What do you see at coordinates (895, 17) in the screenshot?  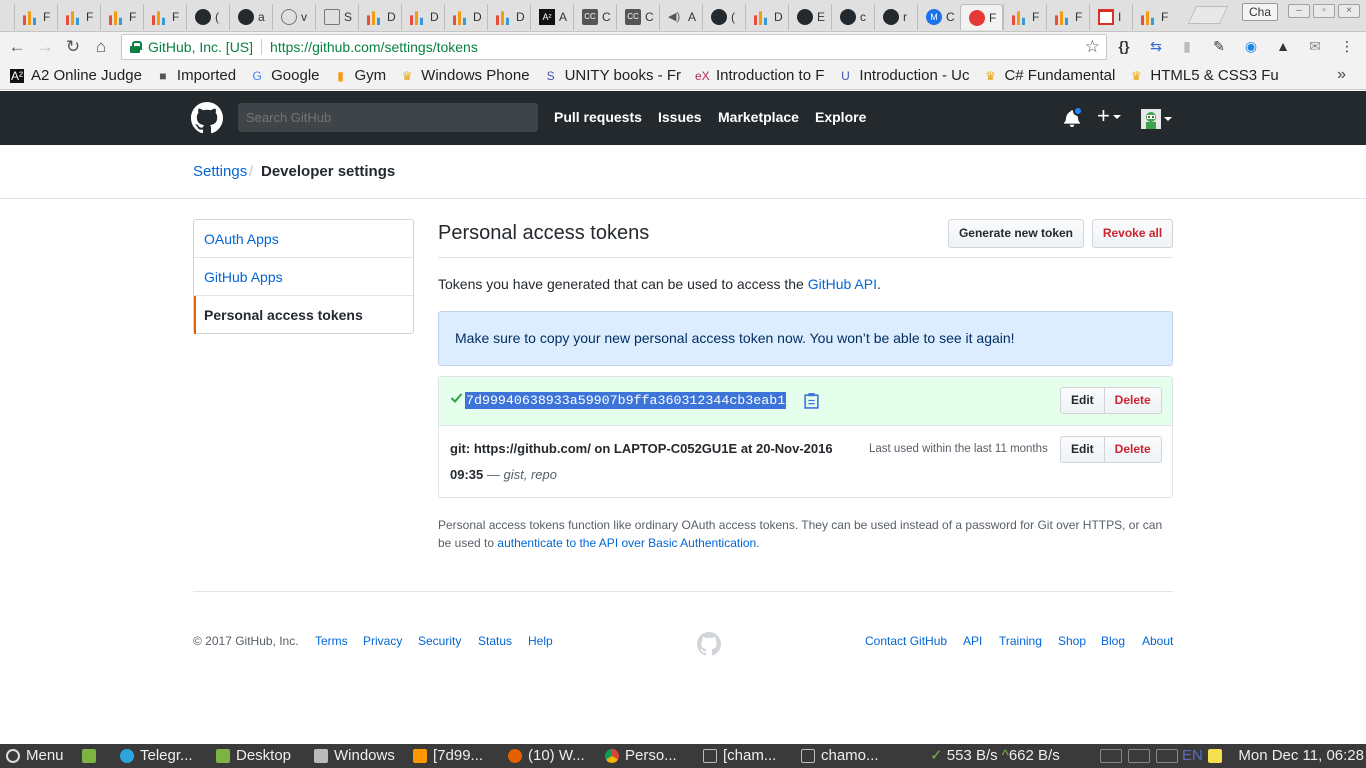 I see `browser-tab: r` at bounding box center [895, 17].